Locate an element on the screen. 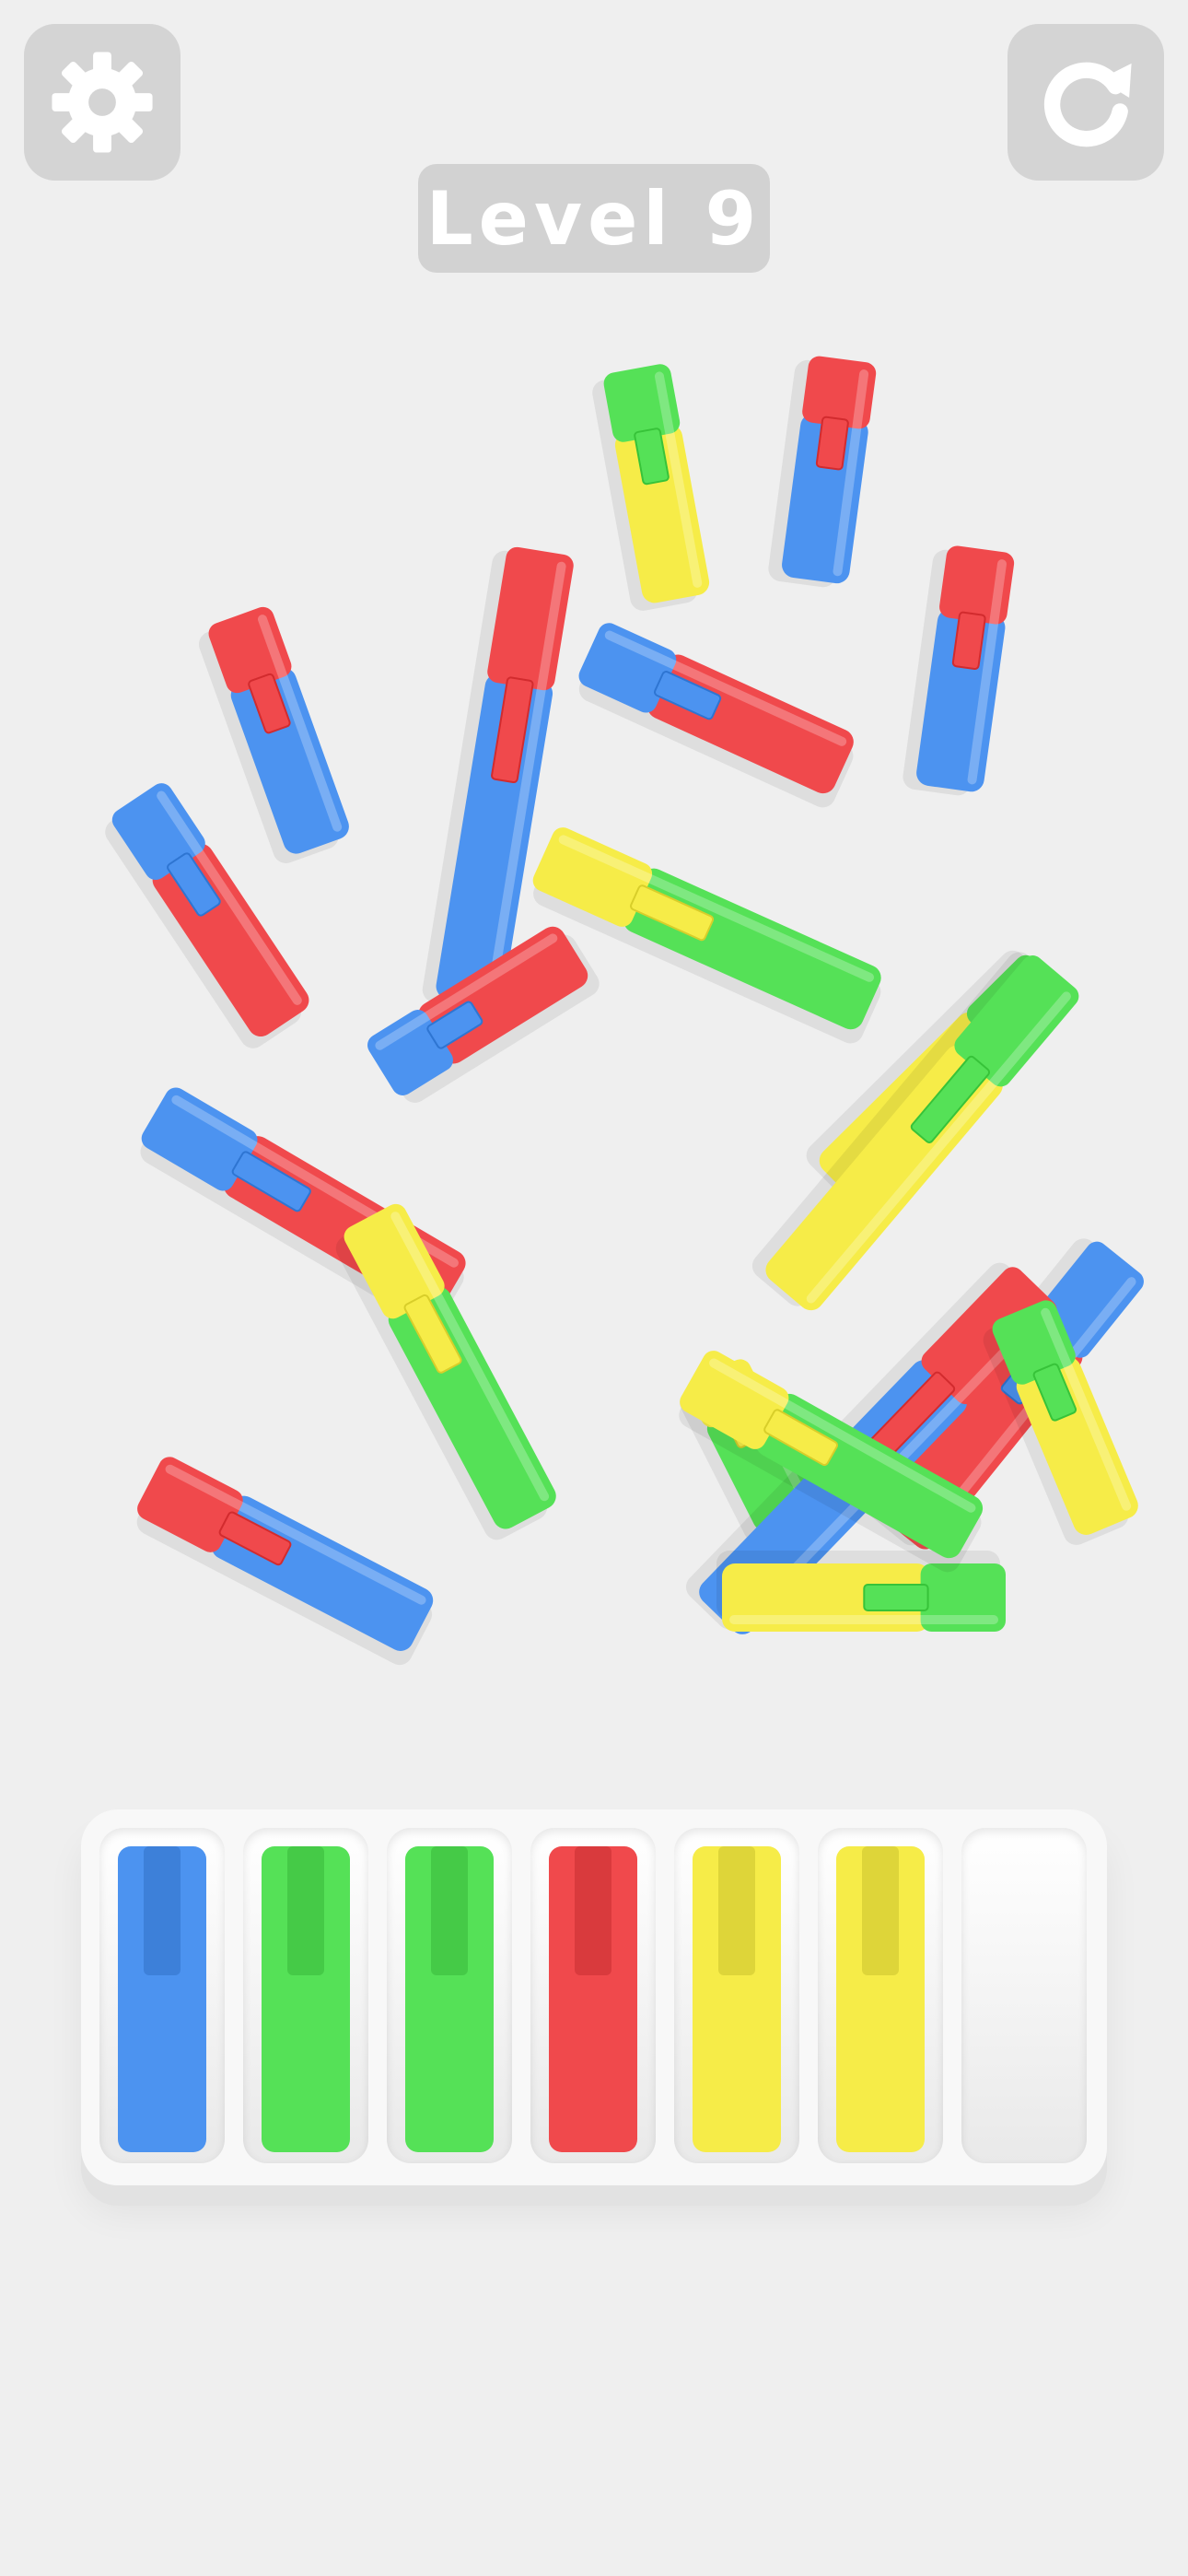 The image size is (1188, 2576). tray-slot-red is located at coordinates (593, 1995).